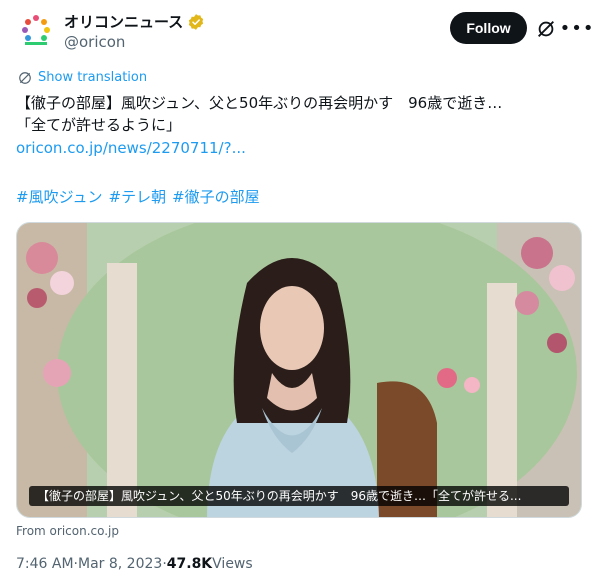 The width and height of the screenshot is (598, 583). I want to click on views-count: 47.8K, so click(189, 564).